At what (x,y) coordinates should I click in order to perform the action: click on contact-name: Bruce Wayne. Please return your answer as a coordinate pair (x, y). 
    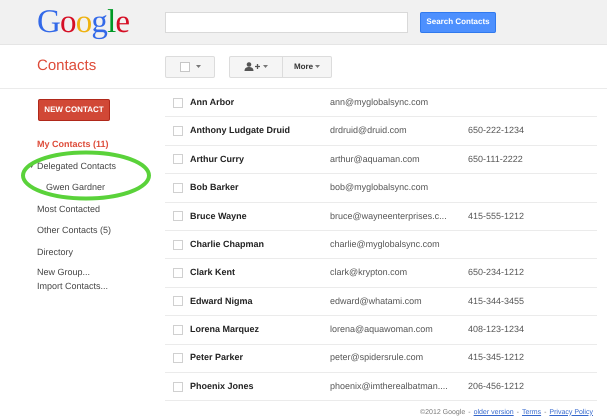
    Looking at the image, I should click on (260, 216).